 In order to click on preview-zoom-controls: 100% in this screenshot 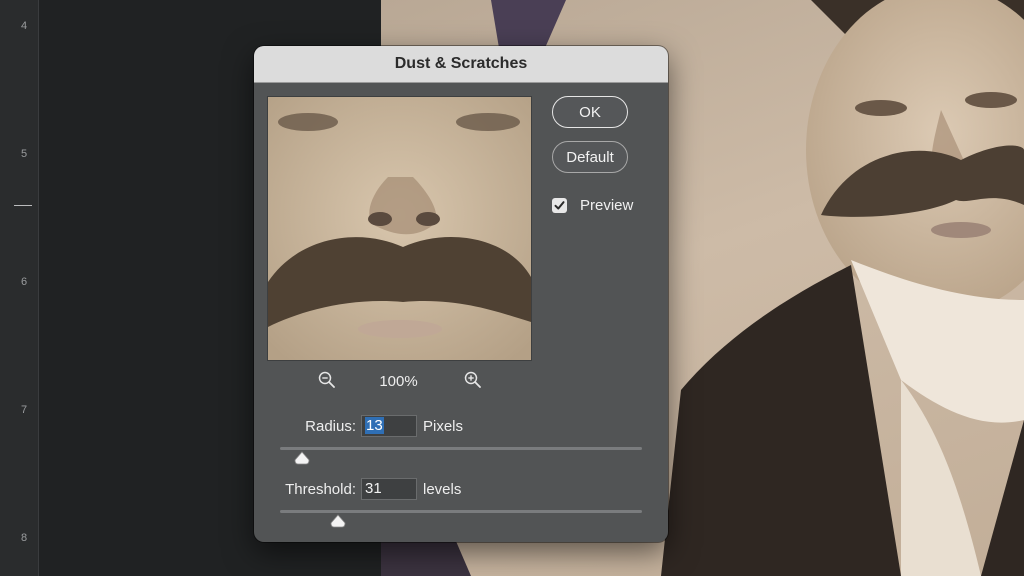, I will do `click(398, 381)`.